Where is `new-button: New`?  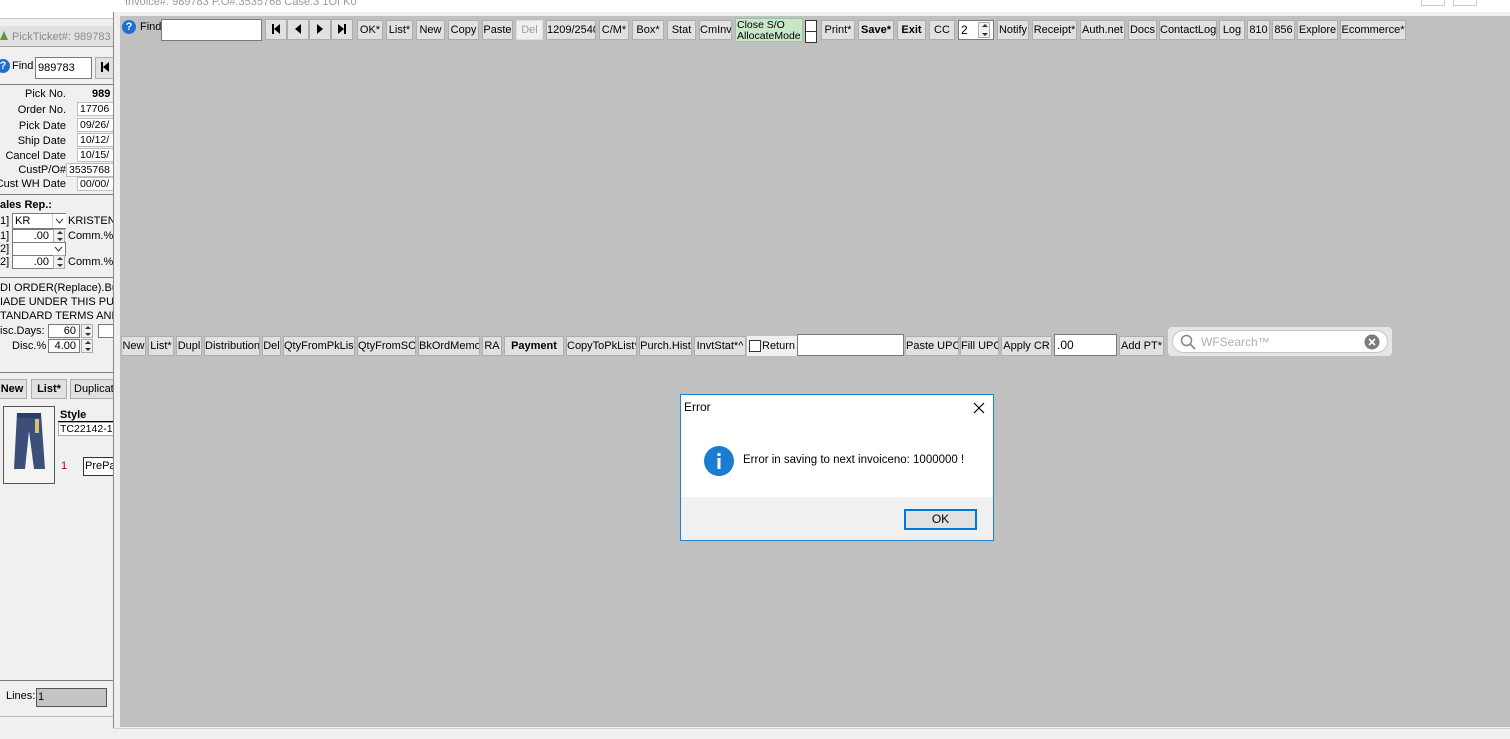 new-button: New is located at coordinates (430, 30).